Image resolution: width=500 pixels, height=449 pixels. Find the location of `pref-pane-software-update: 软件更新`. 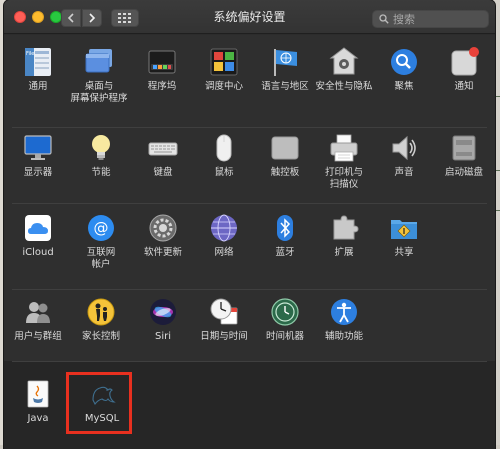

pref-pane-software-update: 软件更新 is located at coordinates (163, 235).